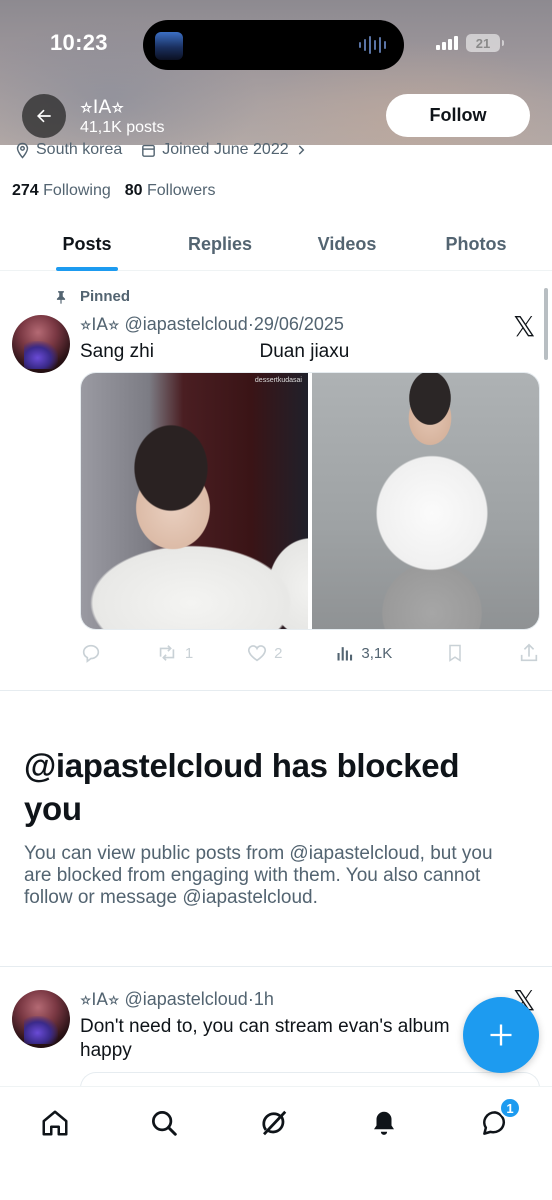 This screenshot has height=1200, width=552. I want to click on tweet-text-line-2: happy, so click(106, 1050).